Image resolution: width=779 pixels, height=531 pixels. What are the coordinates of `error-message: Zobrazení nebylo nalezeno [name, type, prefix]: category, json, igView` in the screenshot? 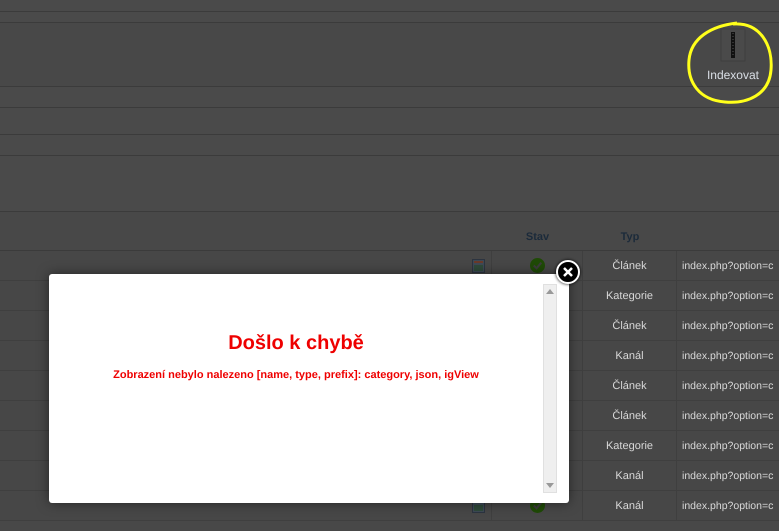 It's located at (296, 375).